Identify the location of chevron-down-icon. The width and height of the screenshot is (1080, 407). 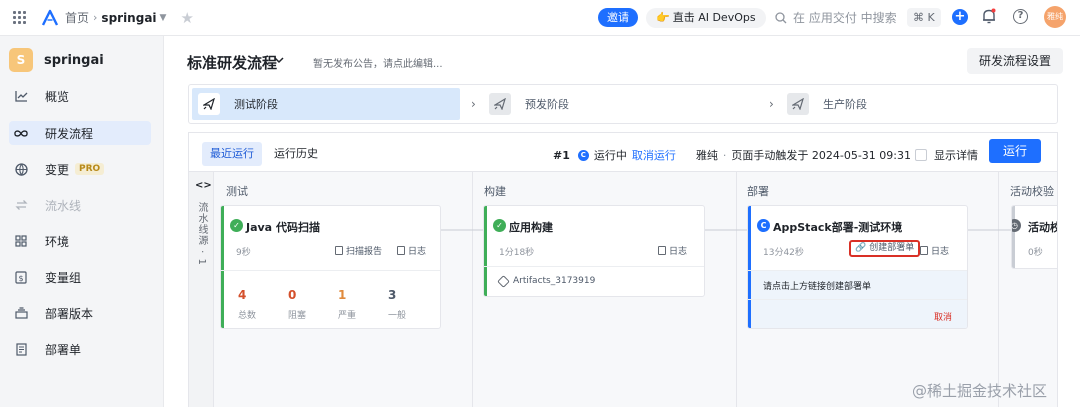
(279, 60).